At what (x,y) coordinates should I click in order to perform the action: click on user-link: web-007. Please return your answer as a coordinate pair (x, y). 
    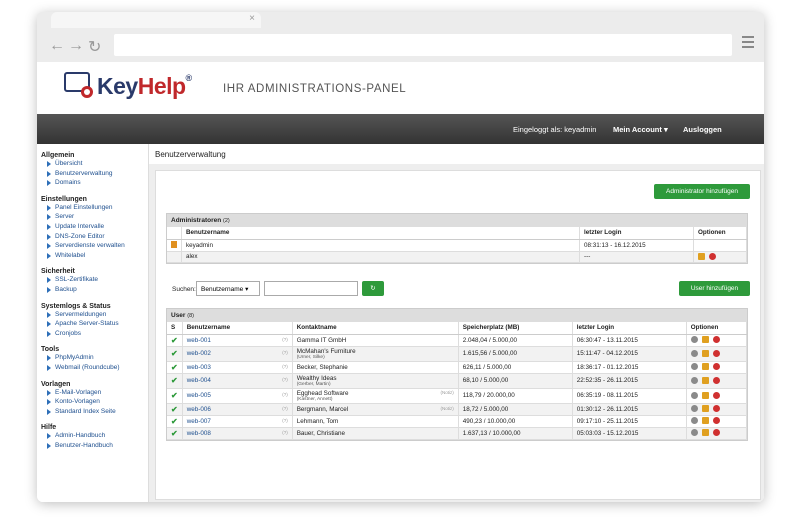
    Looking at the image, I should click on (199, 421).